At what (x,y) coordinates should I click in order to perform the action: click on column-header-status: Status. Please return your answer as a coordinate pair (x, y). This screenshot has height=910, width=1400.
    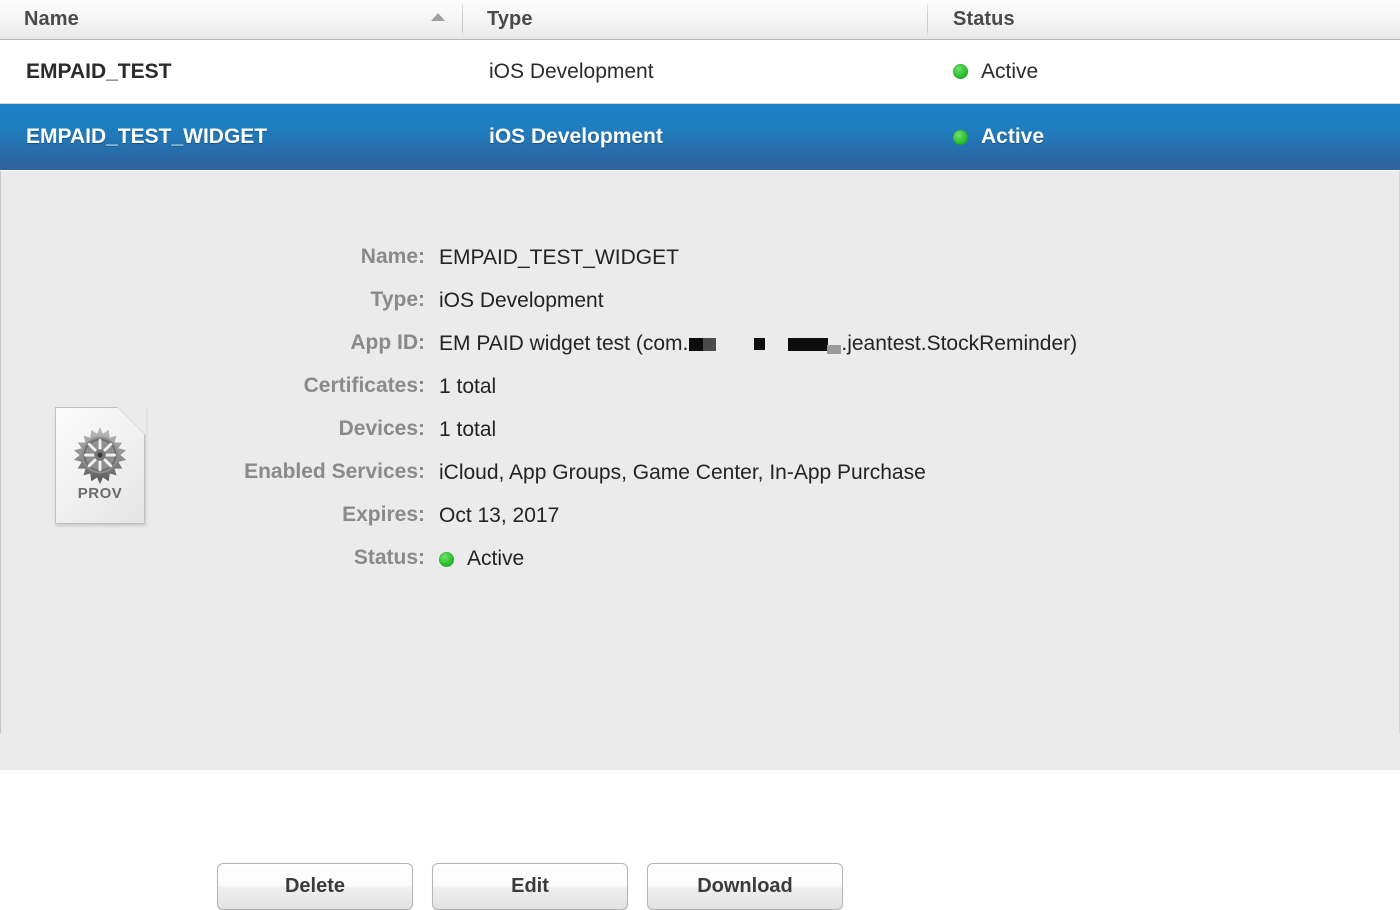
    Looking at the image, I should click on (984, 19).